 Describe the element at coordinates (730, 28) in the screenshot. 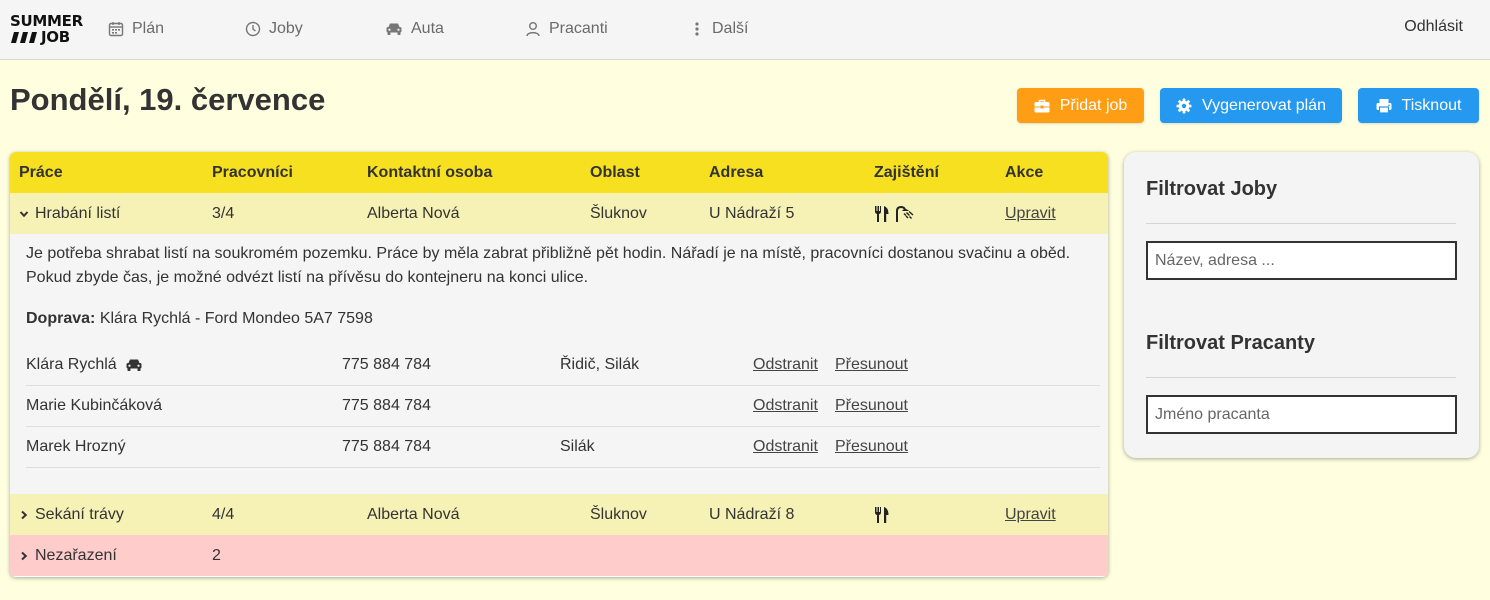

I see `nav-label-more: Další` at that location.